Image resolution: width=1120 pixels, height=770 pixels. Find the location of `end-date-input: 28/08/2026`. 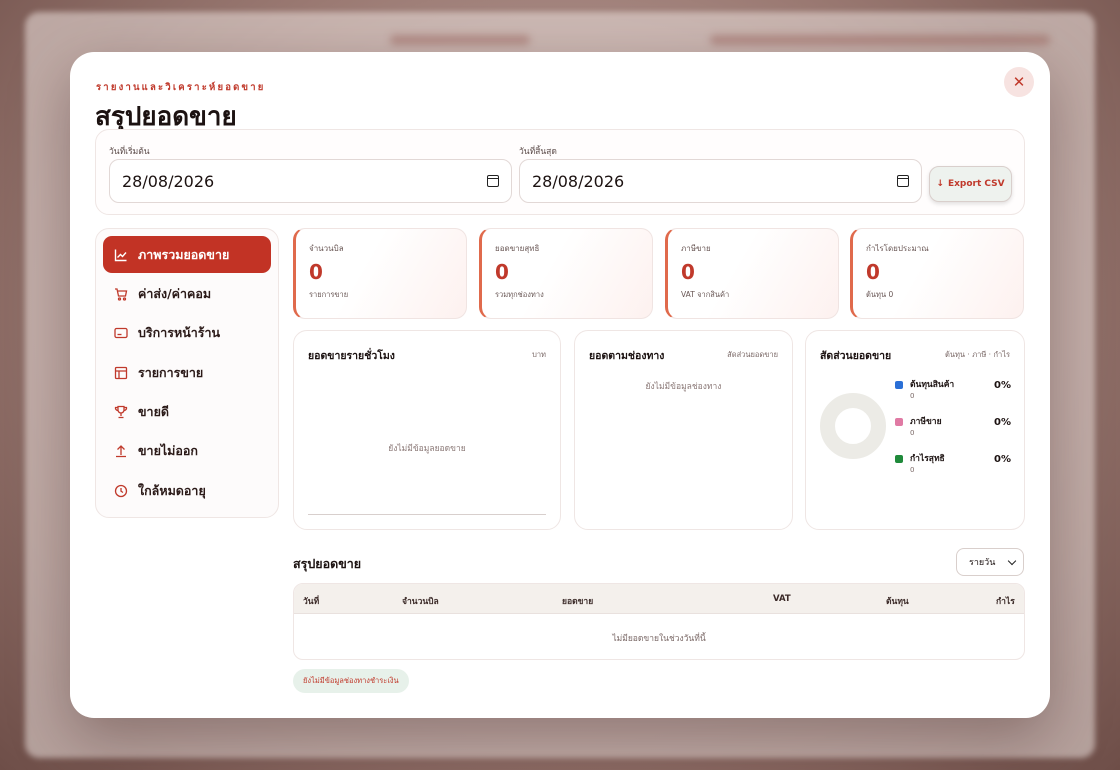

end-date-input: 28/08/2026 is located at coordinates (720, 181).